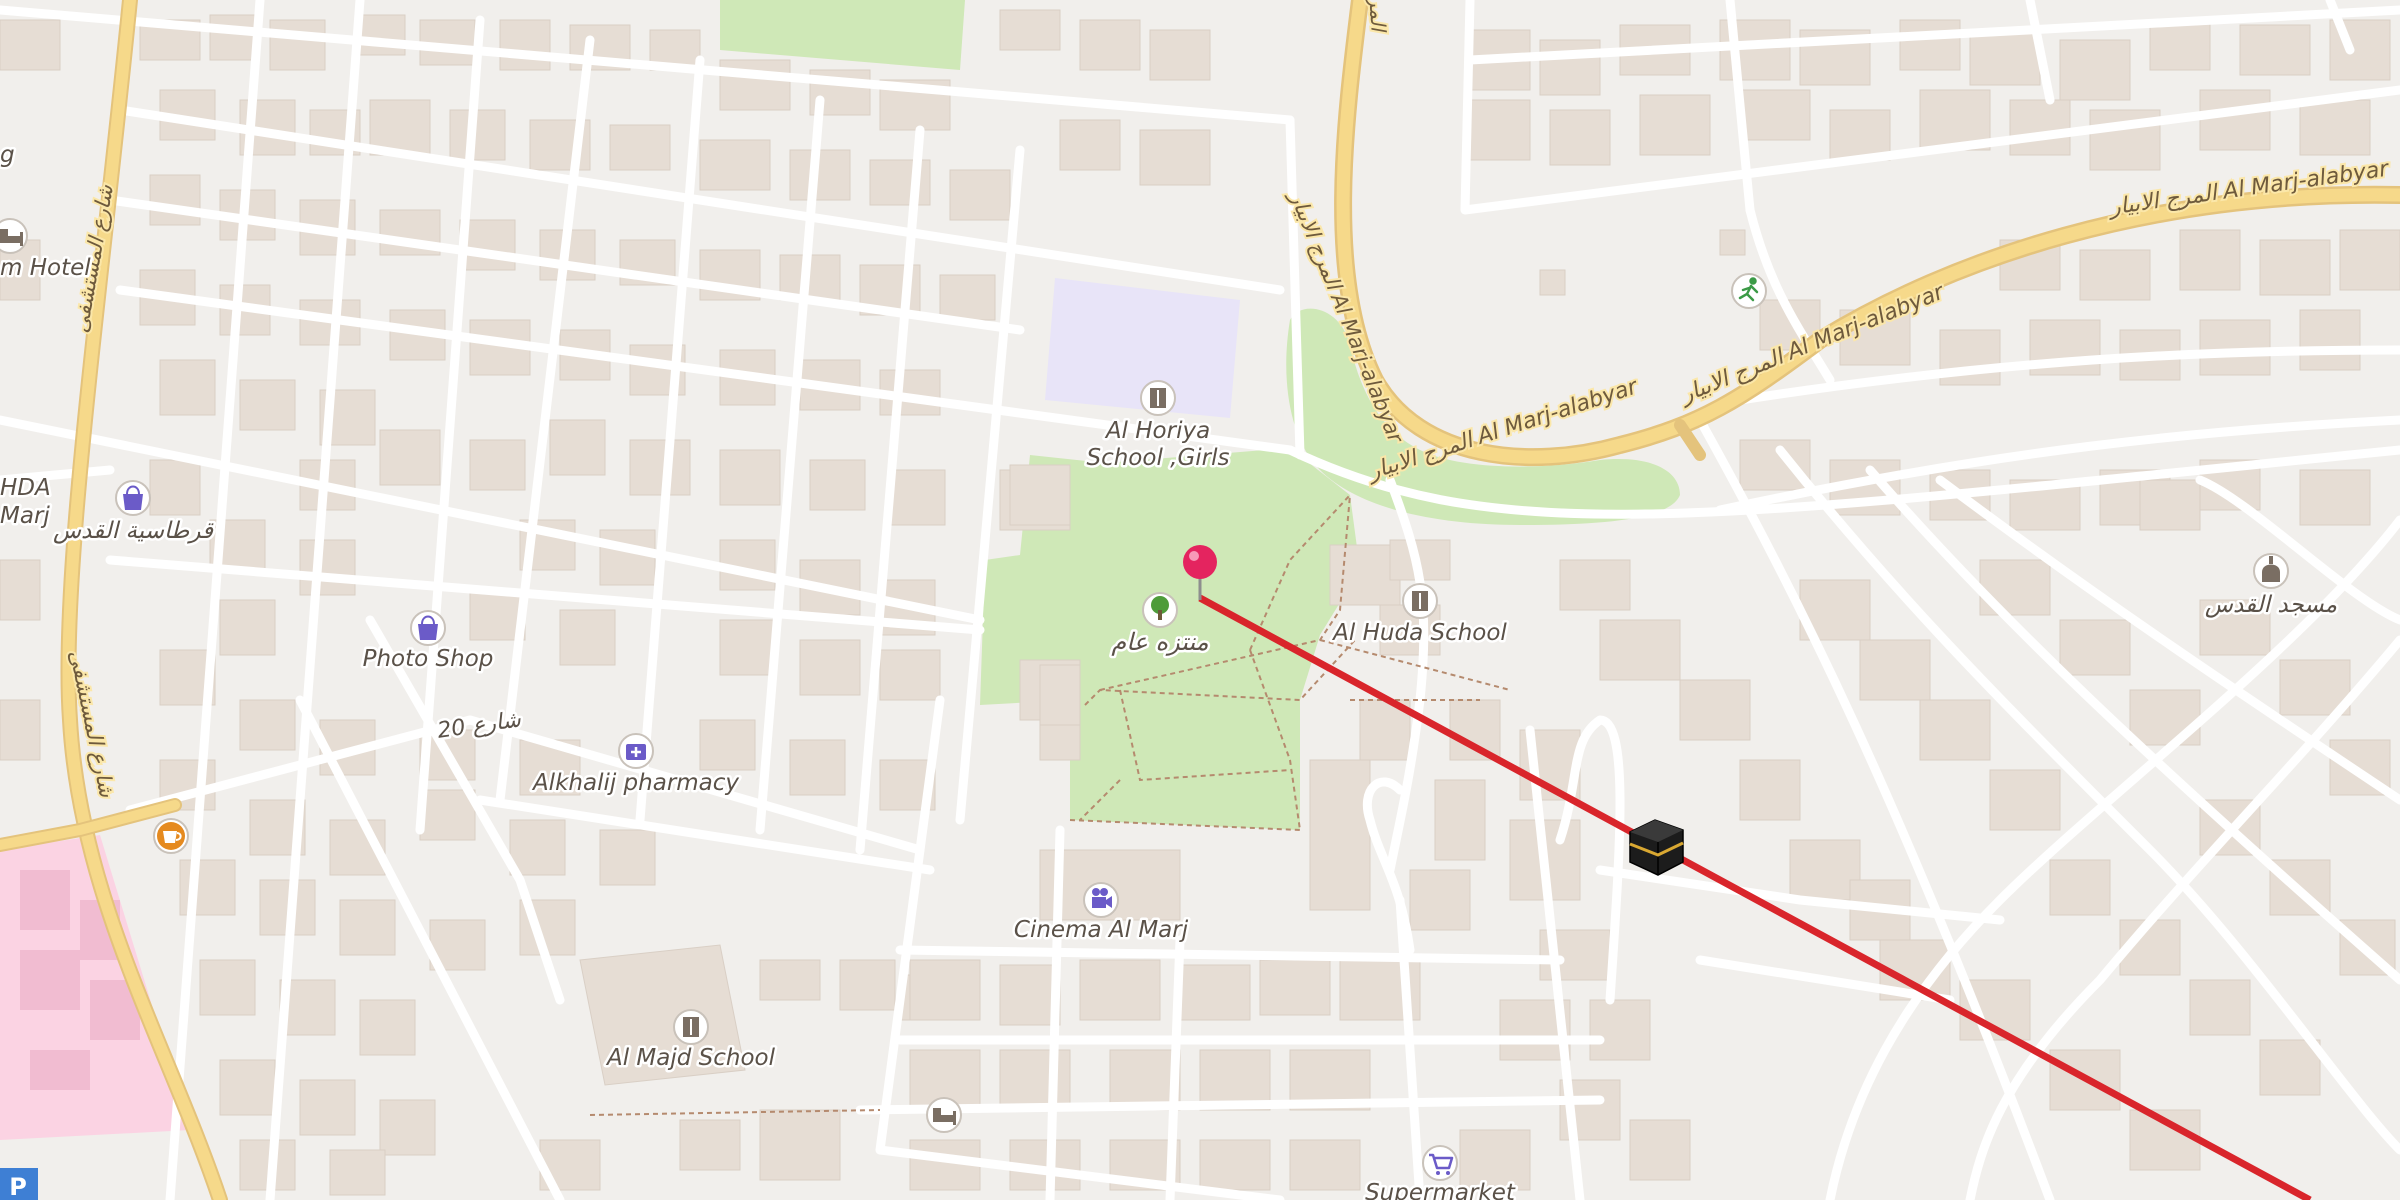 The width and height of the screenshot is (2400, 1200). I want to click on edge-label-partial: g, so click(7, 155).